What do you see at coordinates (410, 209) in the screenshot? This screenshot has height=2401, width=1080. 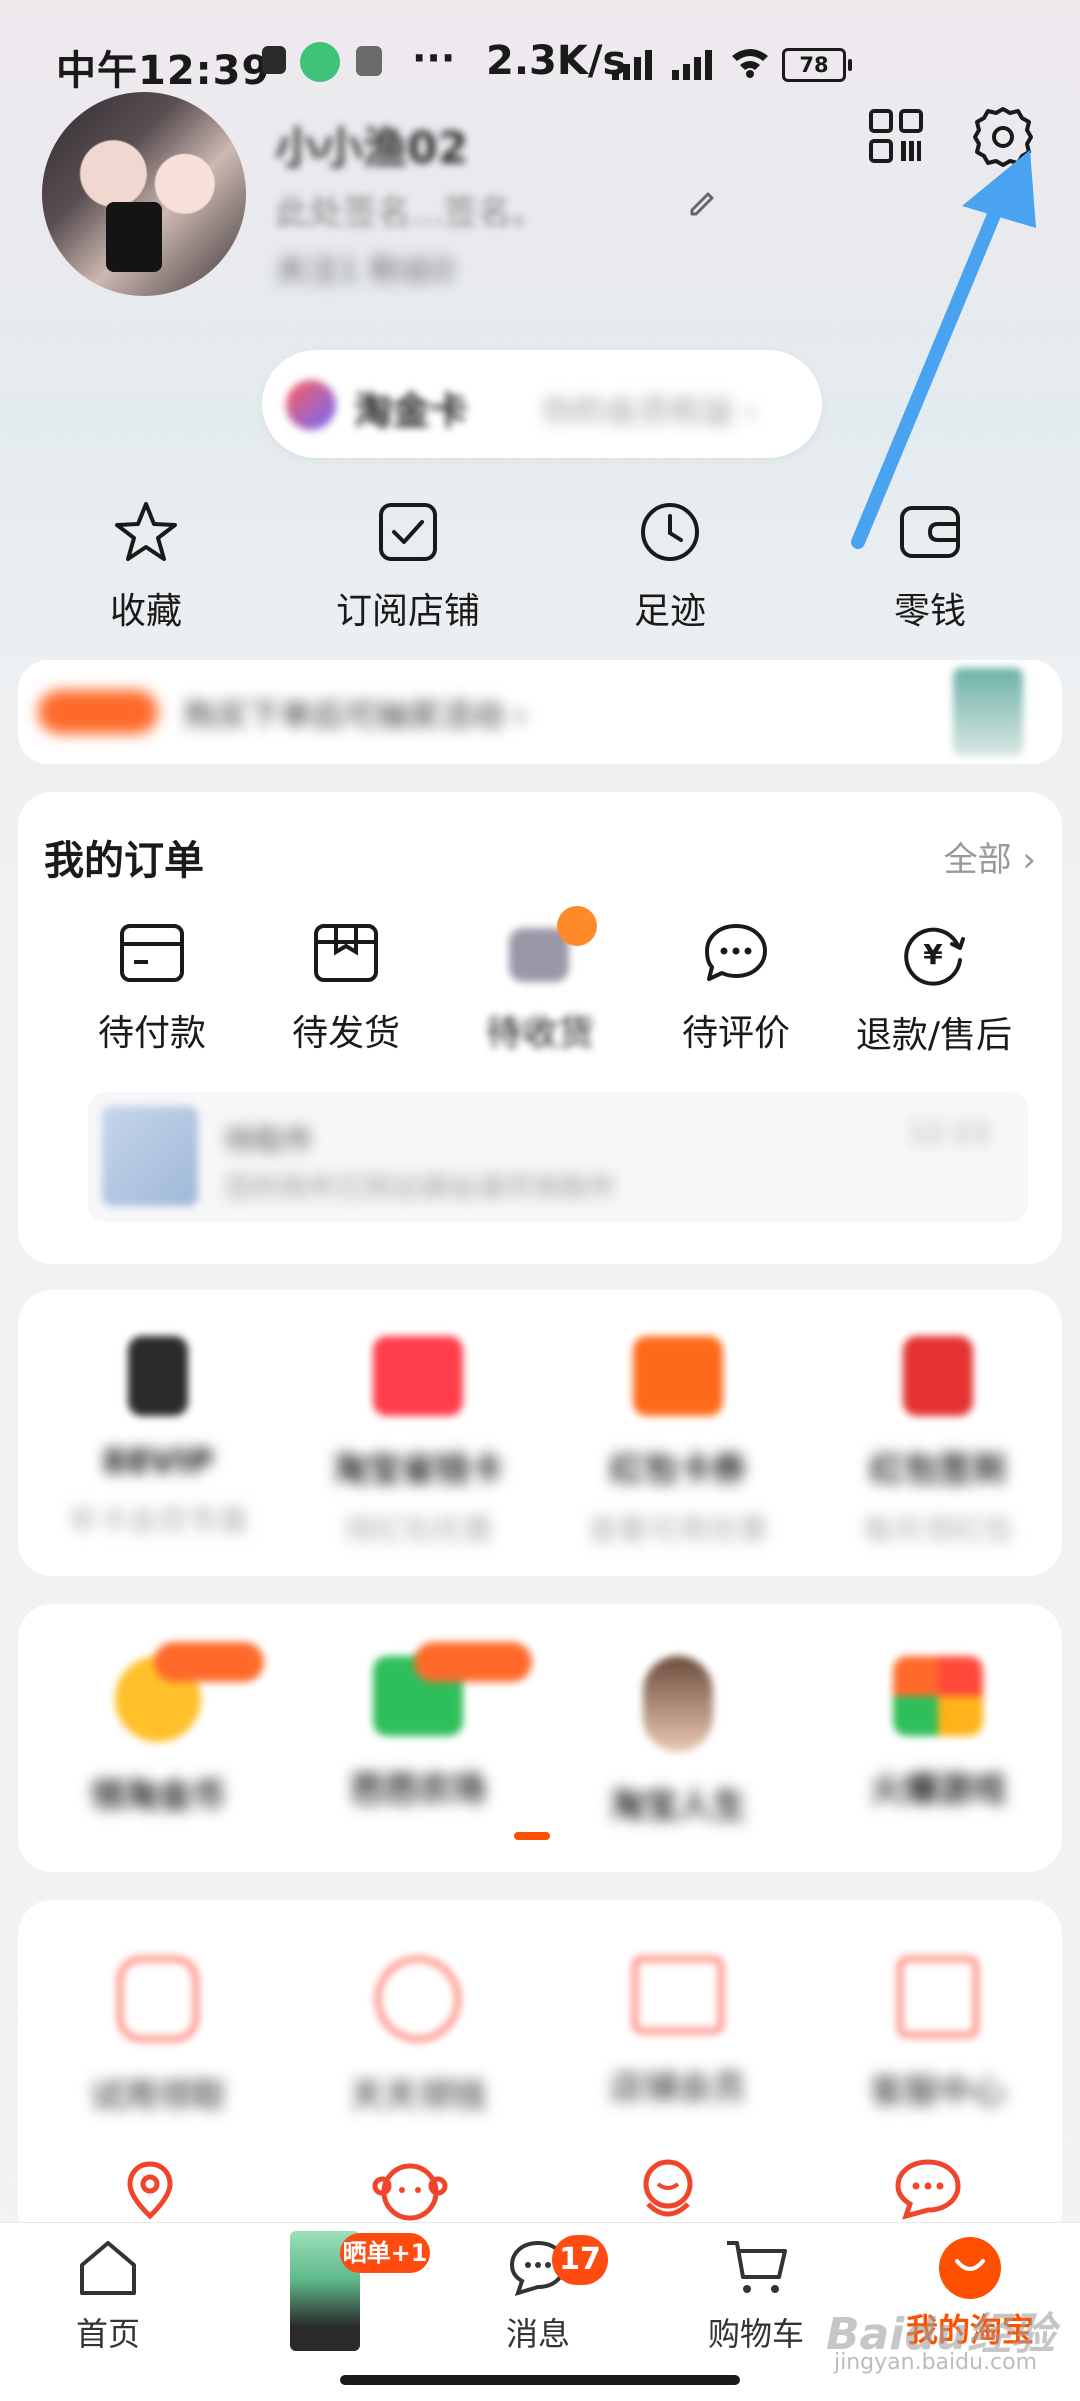 I see `signature: 此处签名...签名。` at bounding box center [410, 209].